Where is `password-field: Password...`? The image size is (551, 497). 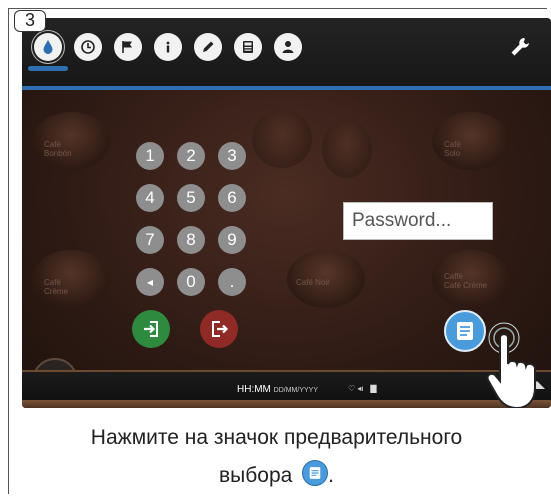
password-field: Password... is located at coordinates (418, 221).